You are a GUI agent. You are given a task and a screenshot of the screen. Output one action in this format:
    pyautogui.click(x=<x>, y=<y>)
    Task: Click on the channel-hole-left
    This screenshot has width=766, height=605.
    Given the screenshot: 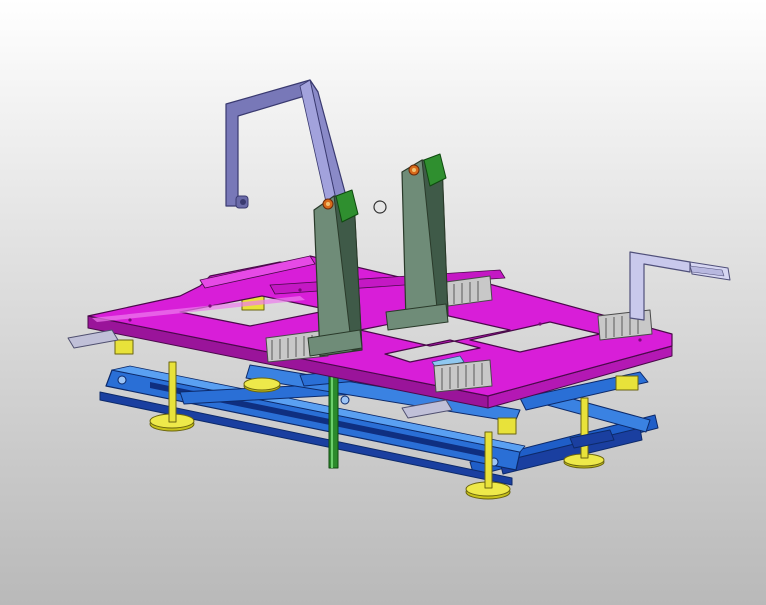 What is the action you would take?
    pyautogui.click(x=122, y=380)
    